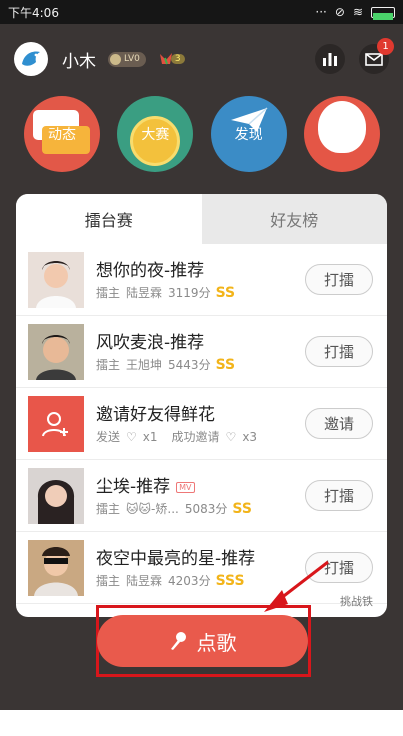 This screenshot has width=403, height=736. Describe the element at coordinates (178, 641) in the screenshot. I see `microphone-icon` at that location.